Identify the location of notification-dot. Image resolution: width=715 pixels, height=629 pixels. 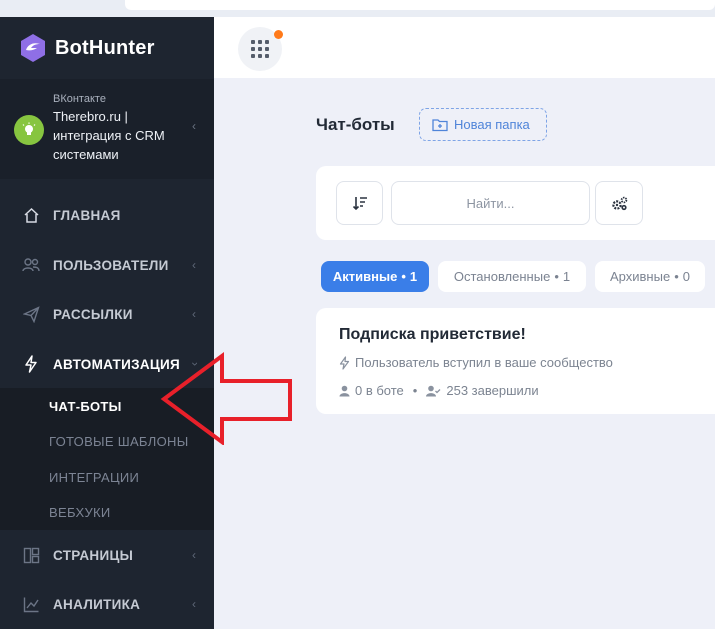
(278, 34).